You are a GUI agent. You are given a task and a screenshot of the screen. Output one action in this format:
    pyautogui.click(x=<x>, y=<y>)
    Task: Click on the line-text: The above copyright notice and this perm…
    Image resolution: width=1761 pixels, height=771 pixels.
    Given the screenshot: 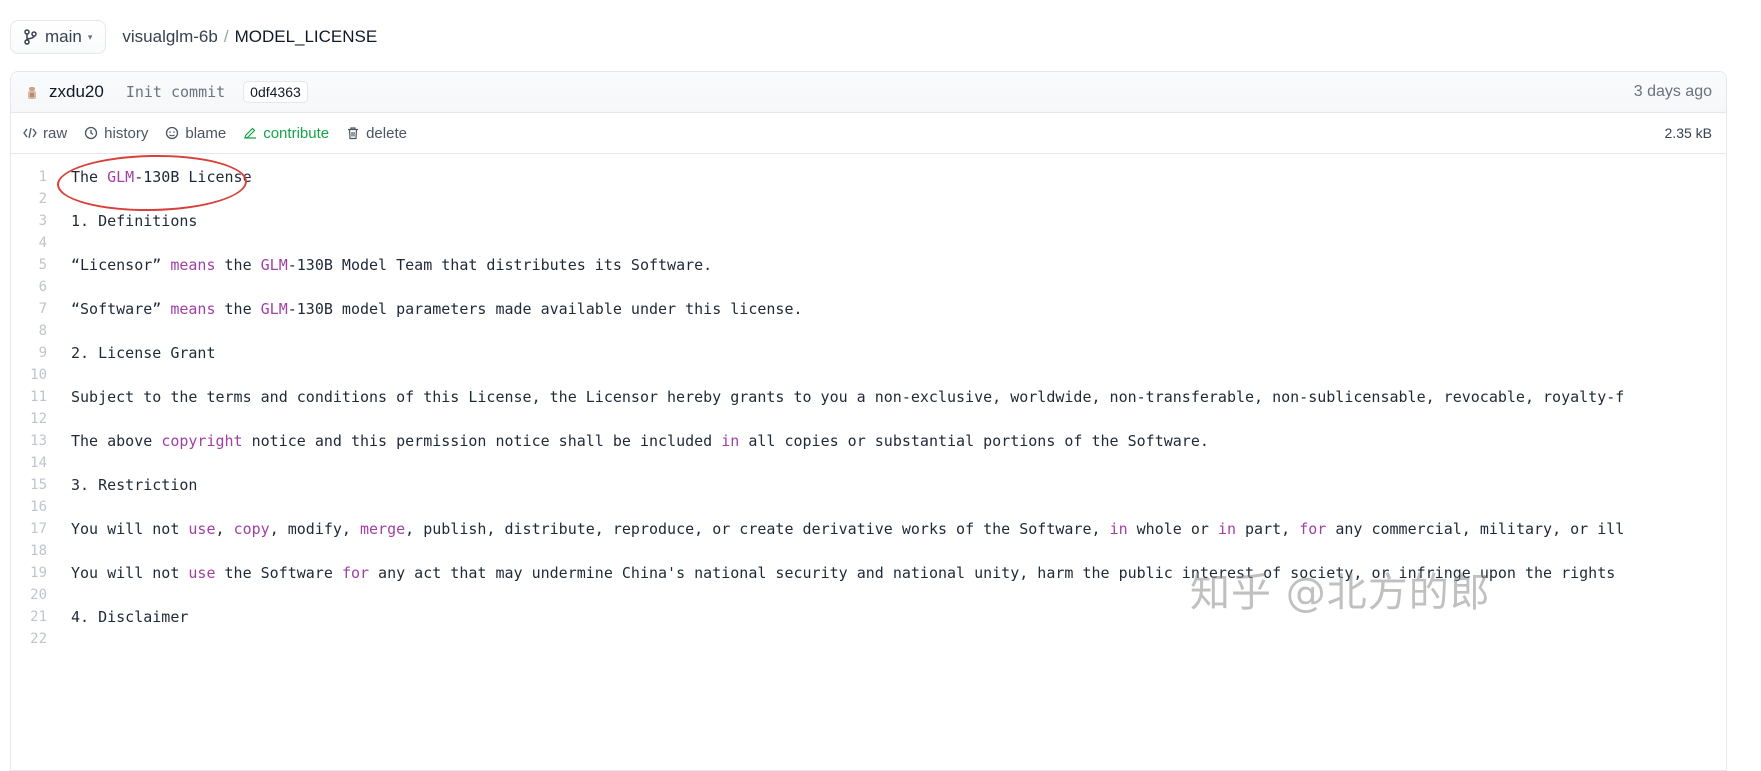 What is the action you would take?
    pyautogui.click(x=640, y=441)
    